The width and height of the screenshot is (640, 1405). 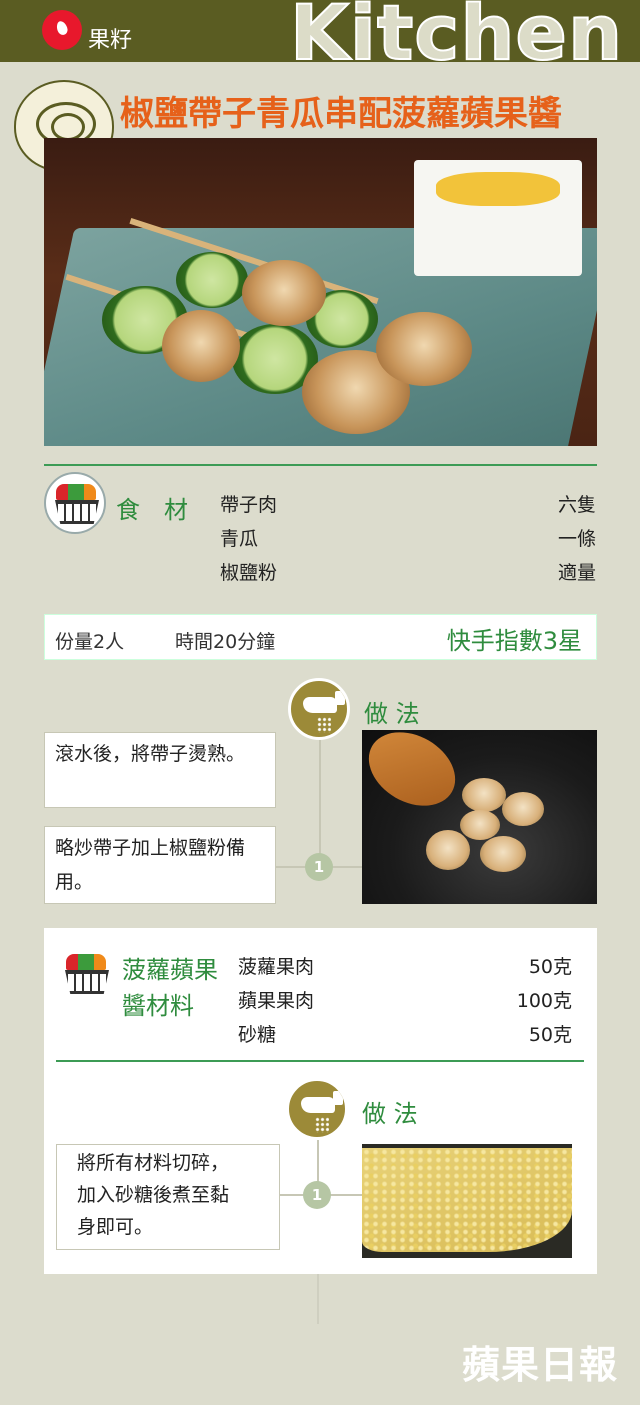 I want to click on step-text: 將所有材料切碎， 加入砂糖後煮至黏 身即可。, so click(x=168, y=1197).